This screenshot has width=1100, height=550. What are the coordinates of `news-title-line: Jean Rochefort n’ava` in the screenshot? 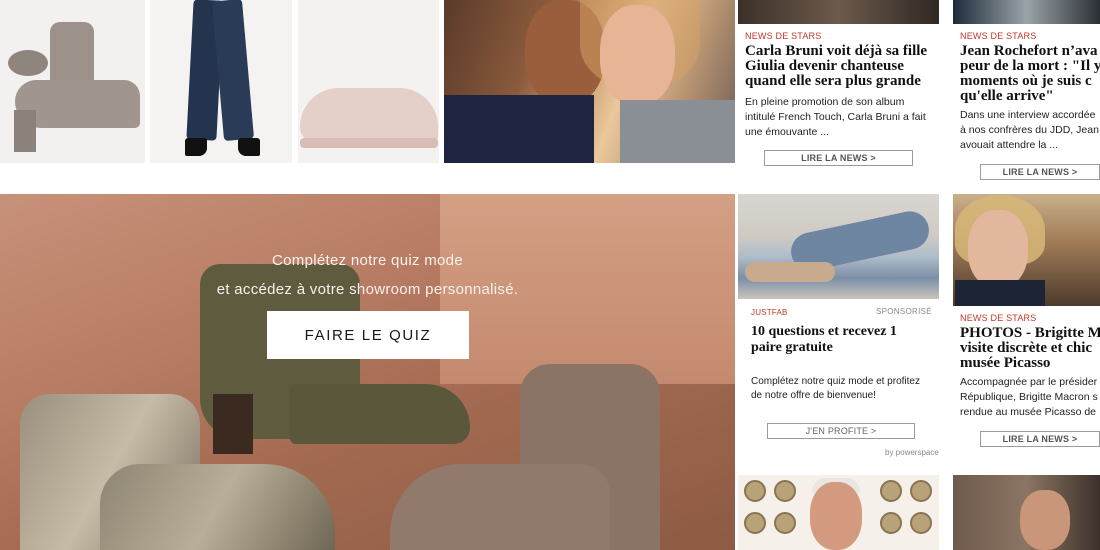 It's located at (1028, 51).